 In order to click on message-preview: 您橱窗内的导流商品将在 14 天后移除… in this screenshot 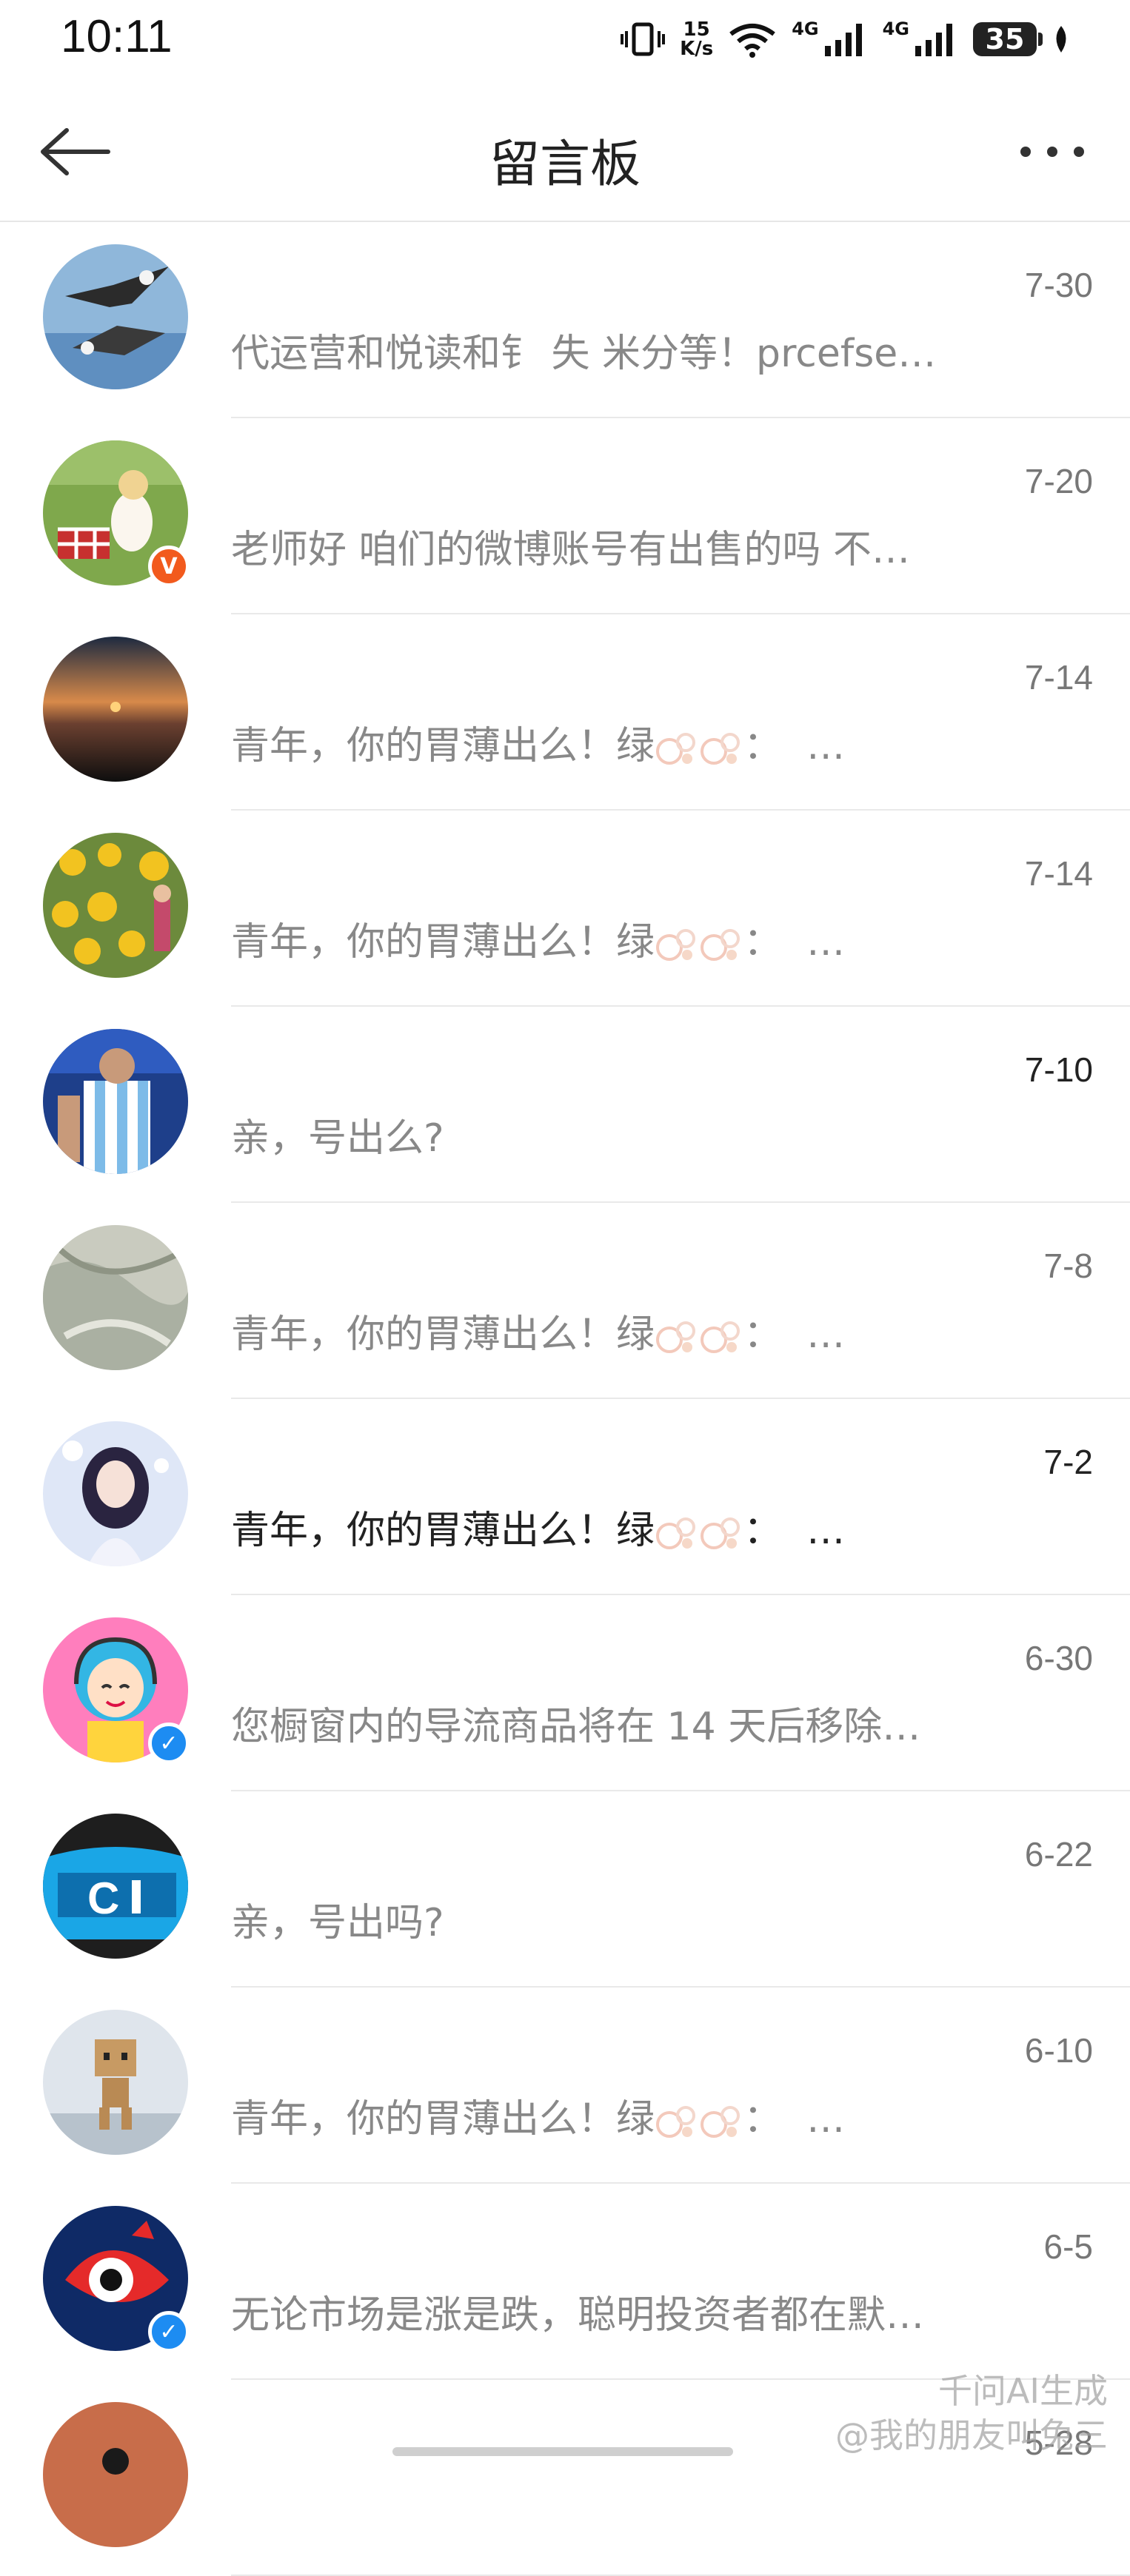, I will do `click(608, 1723)`.